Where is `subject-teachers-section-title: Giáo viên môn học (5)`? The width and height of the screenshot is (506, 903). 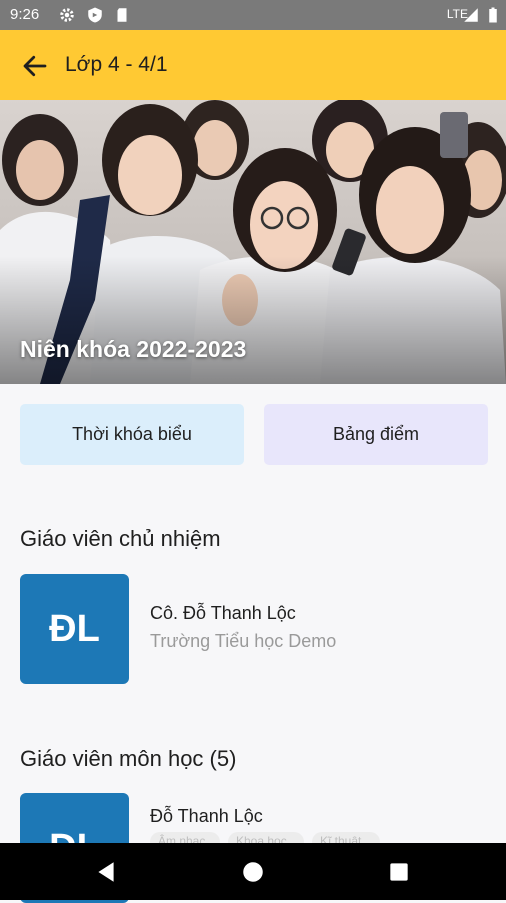
subject-teachers-section-title: Giáo viên môn học (5) is located at coordinates (128, 758).